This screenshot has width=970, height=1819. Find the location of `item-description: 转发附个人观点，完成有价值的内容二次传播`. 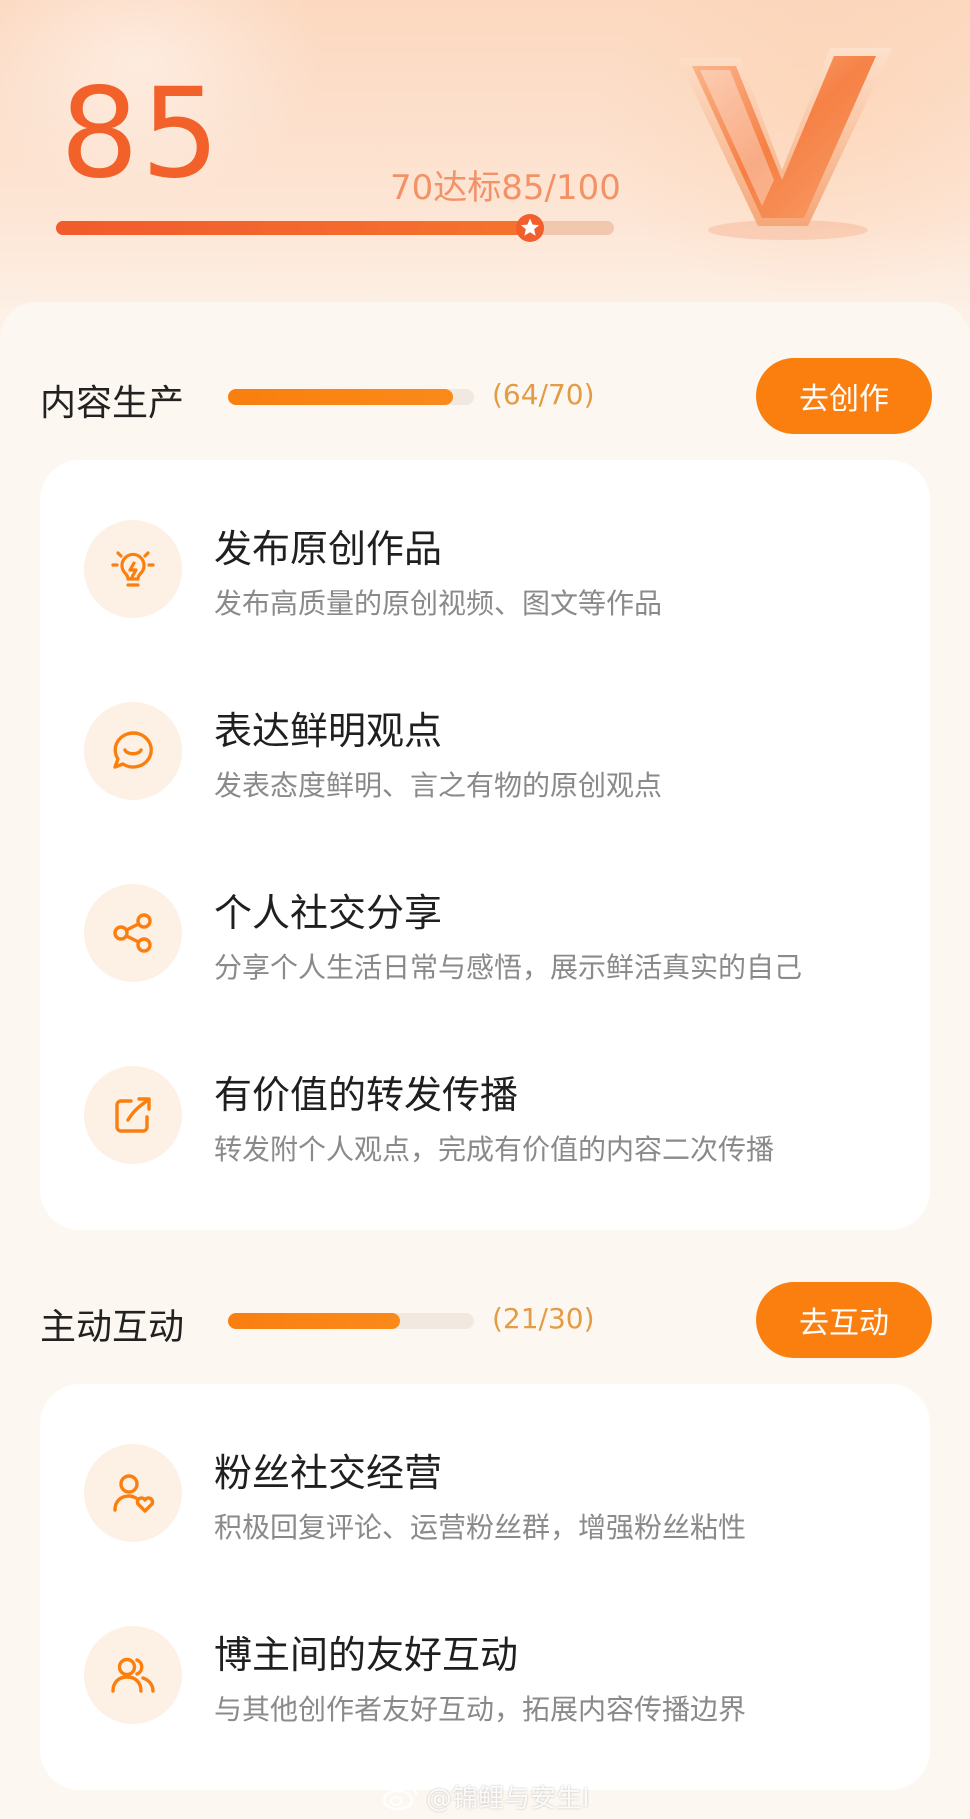

item-description: 转发附个人观点，完成有价值的内容二次传播 is located at coordinates (494, 1149).